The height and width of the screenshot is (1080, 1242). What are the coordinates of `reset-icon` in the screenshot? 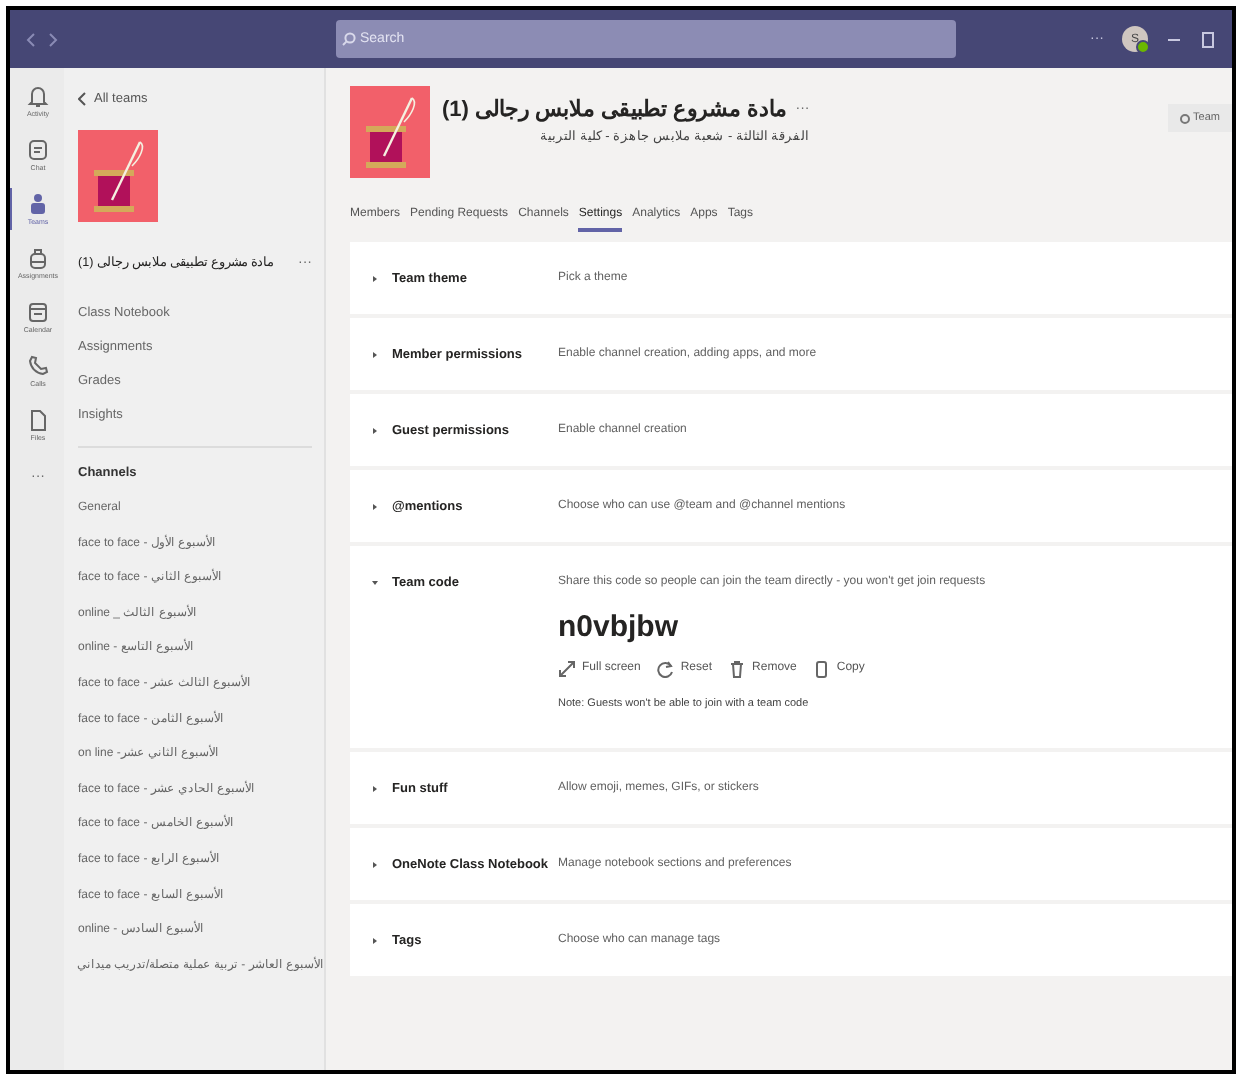 It's located at (665, 669).